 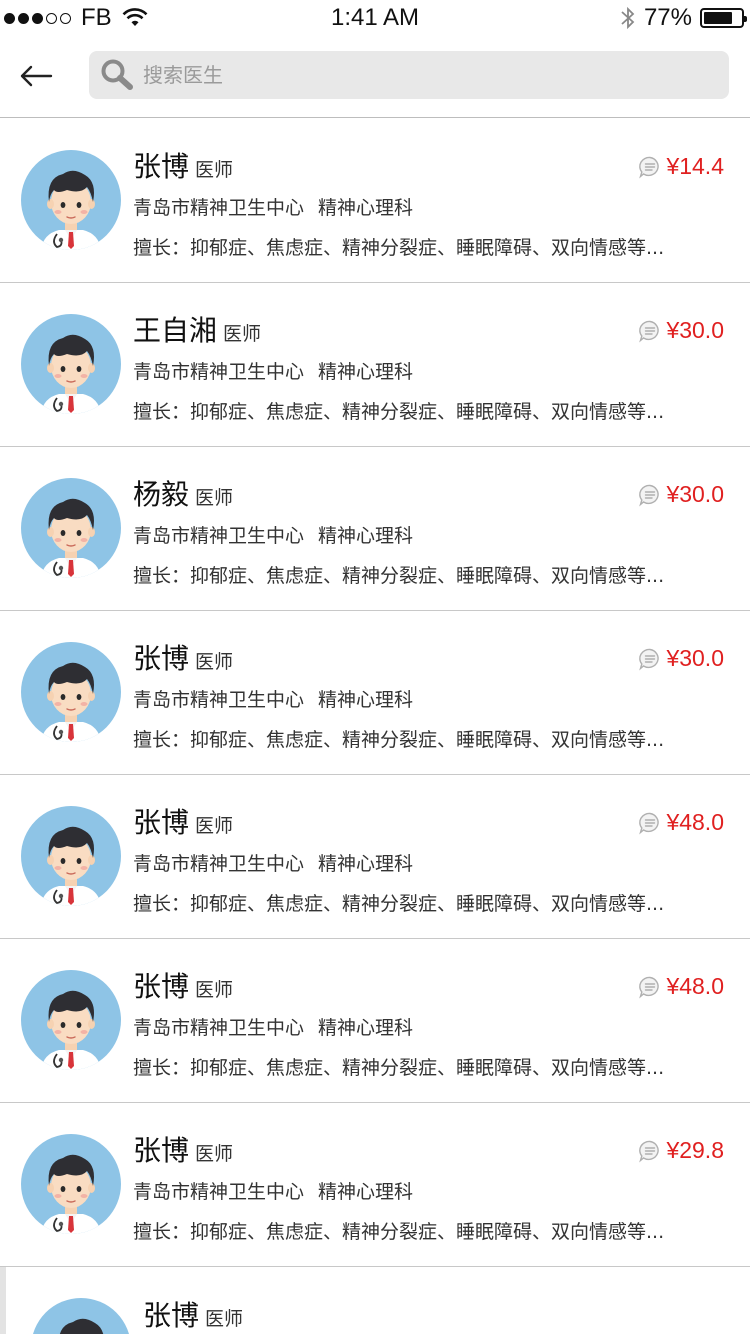 I want to click on status-bar: FB 1:41 AM 77%, so click(x=375, y=18).